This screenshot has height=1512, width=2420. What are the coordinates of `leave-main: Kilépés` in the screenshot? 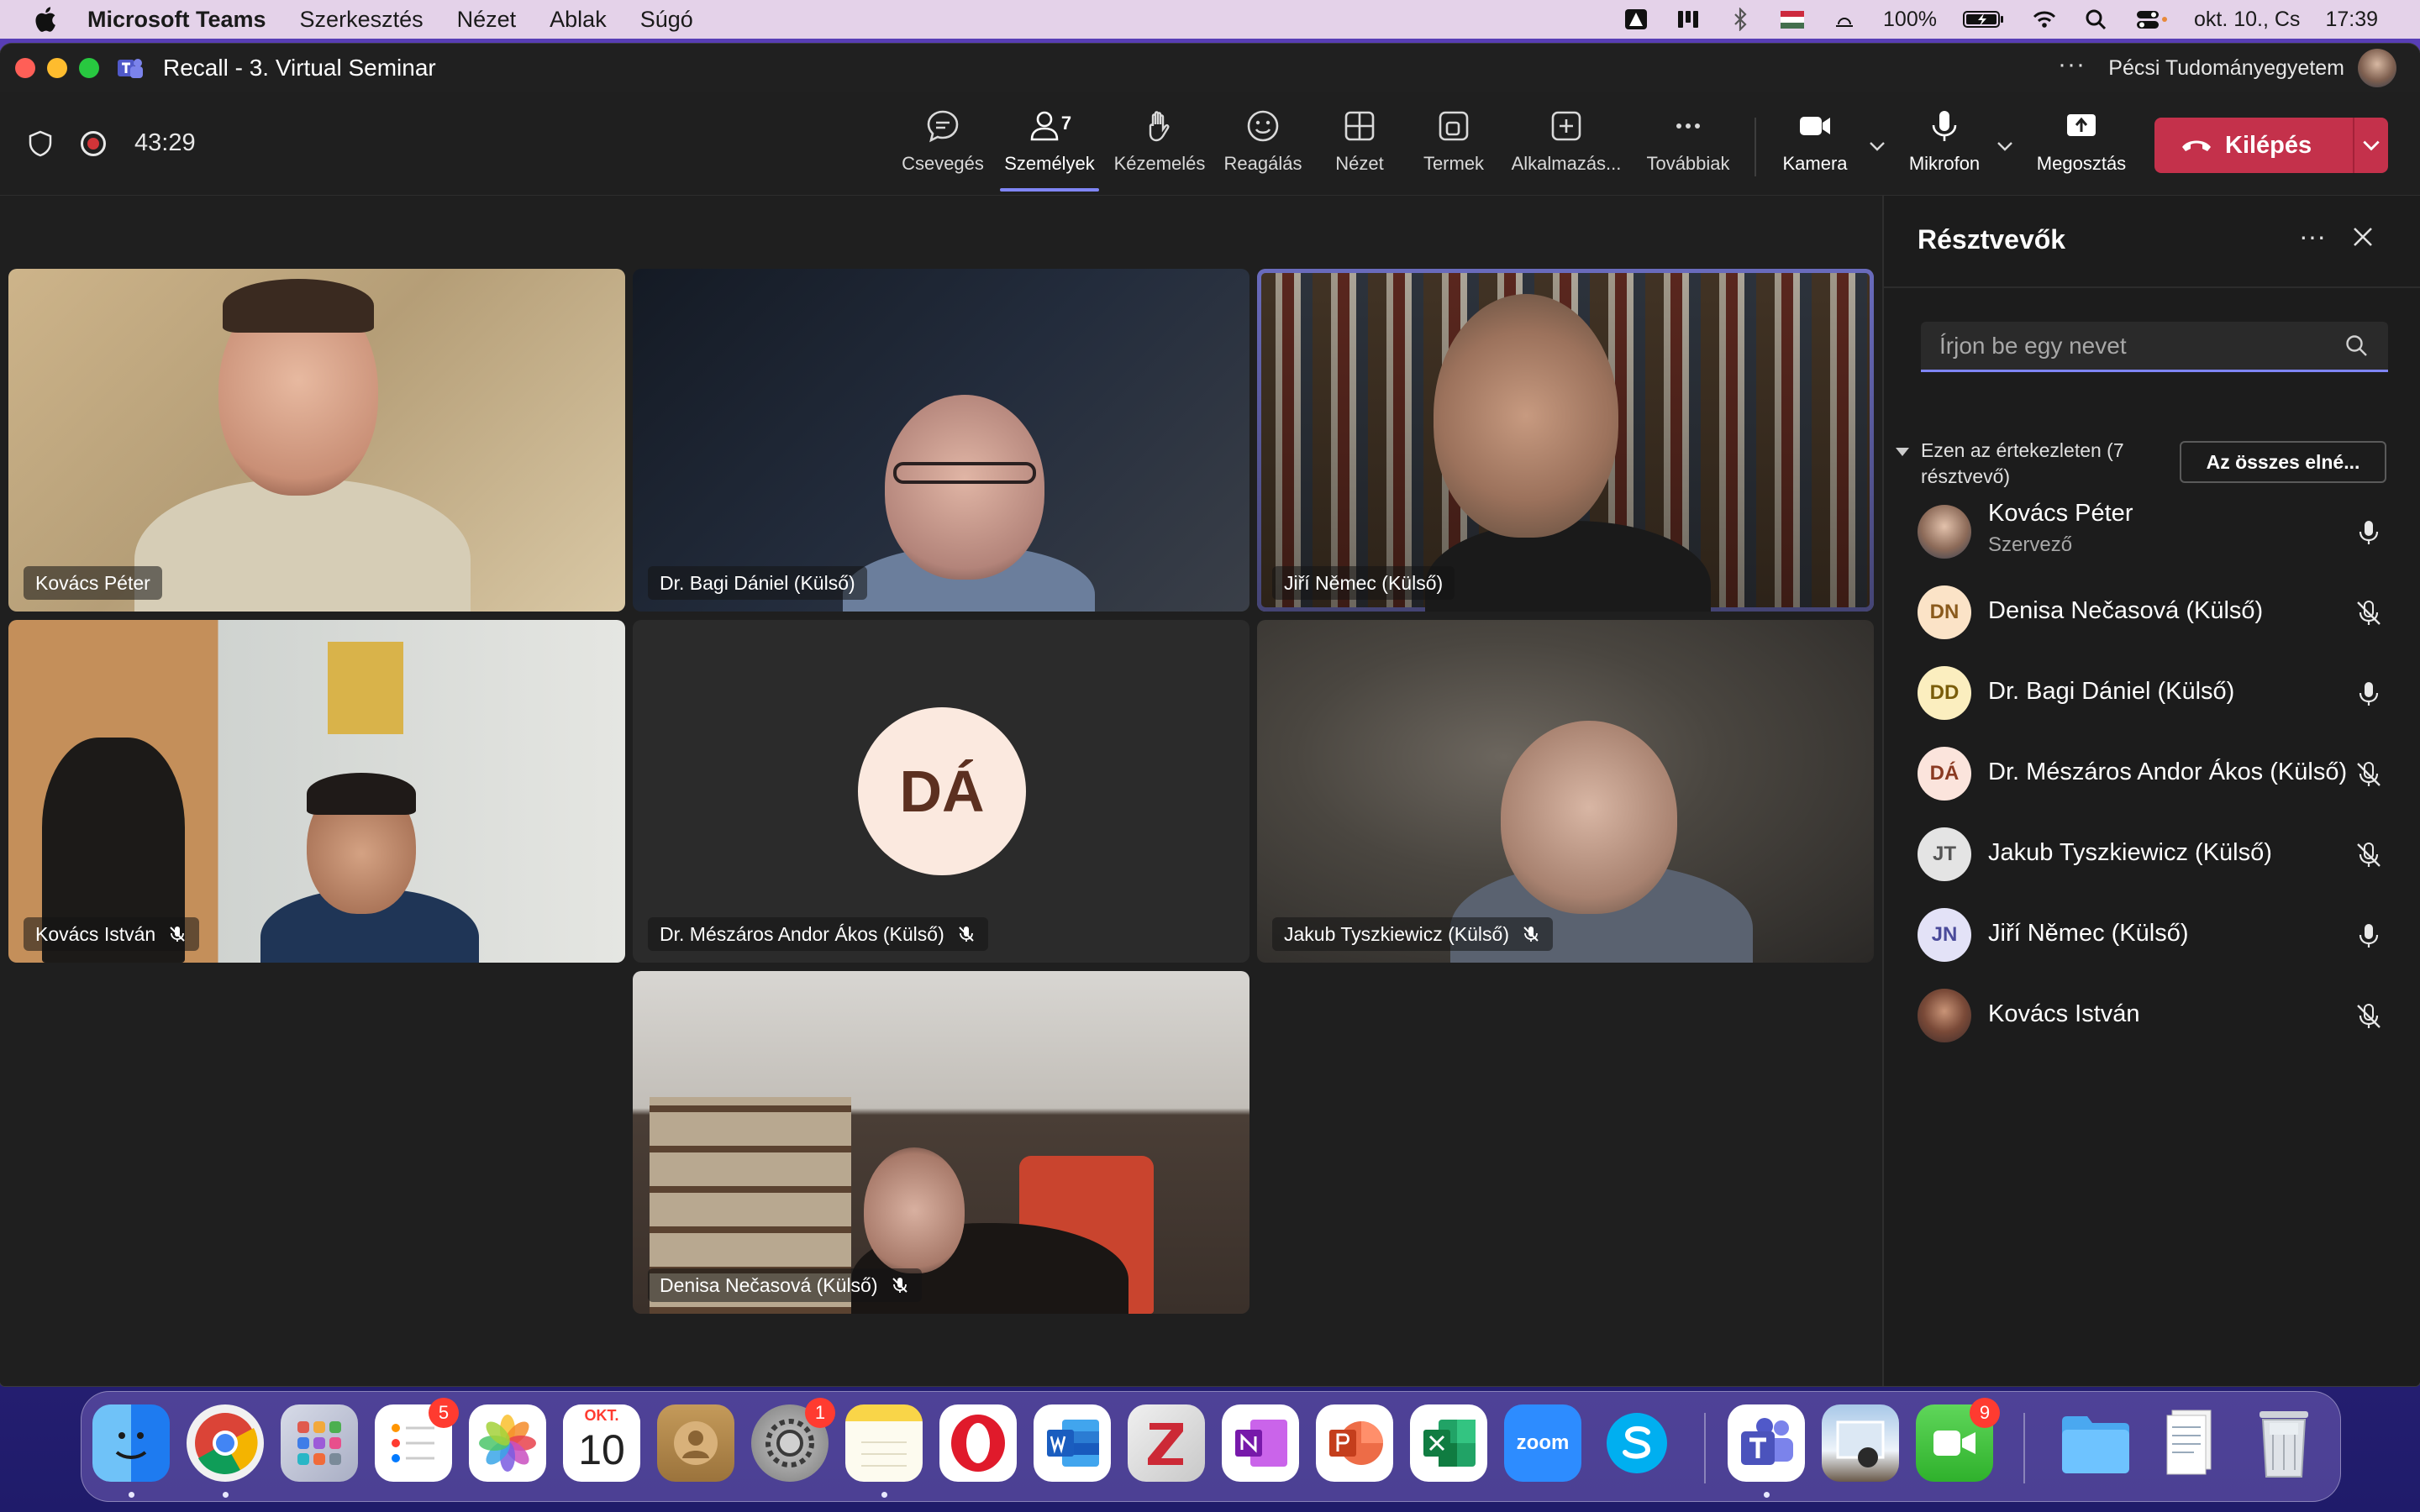 It's located at (2253, 145).